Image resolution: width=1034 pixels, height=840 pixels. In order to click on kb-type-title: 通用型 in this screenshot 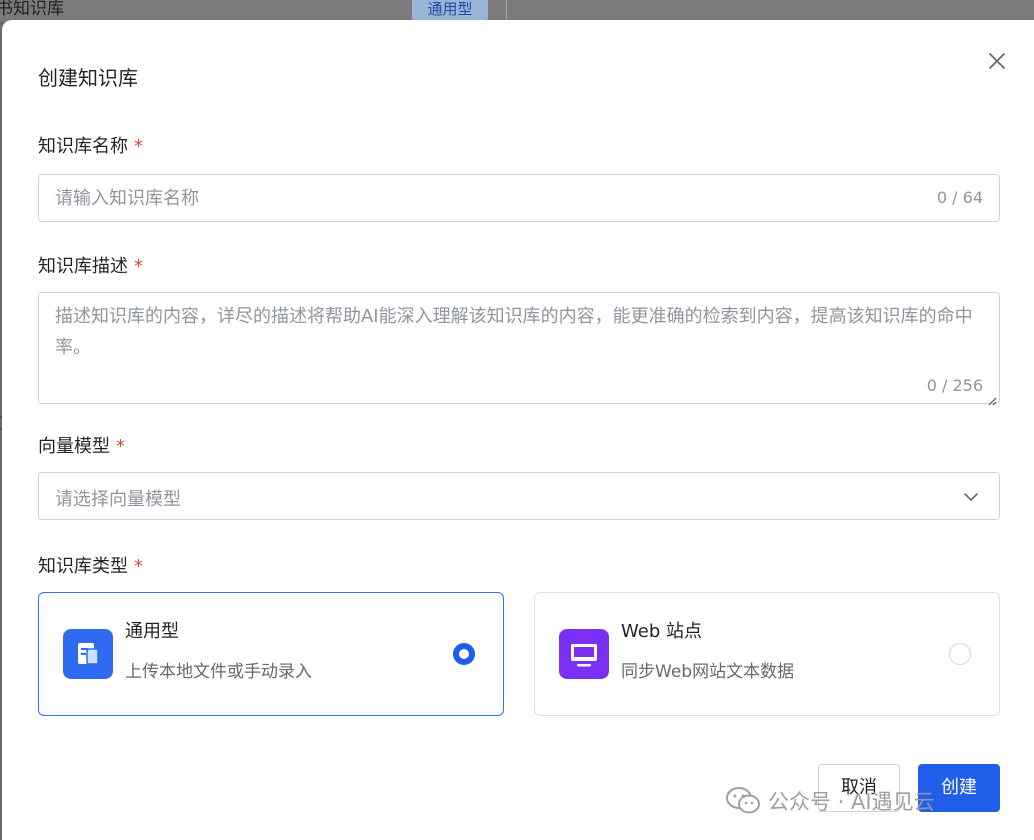, I will do `click(152, 631)`.